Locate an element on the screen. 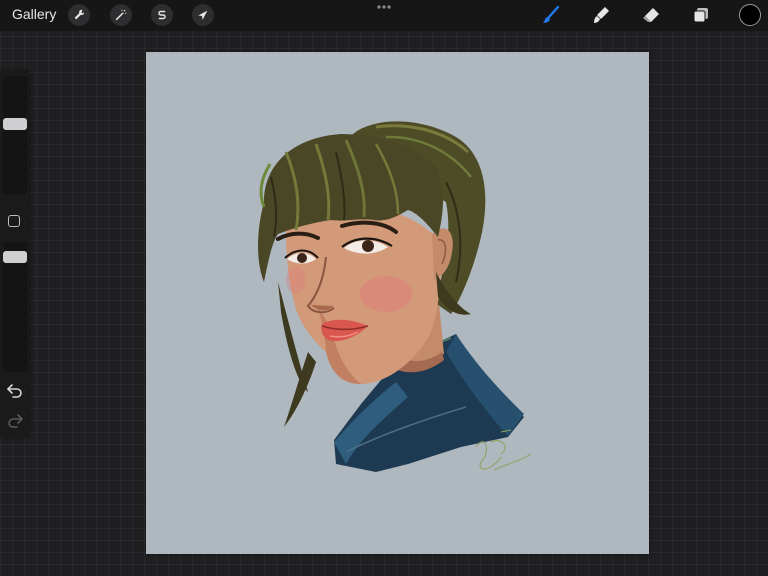 The image size is (768, 576). transform-button is located at coordinates (203, 15).